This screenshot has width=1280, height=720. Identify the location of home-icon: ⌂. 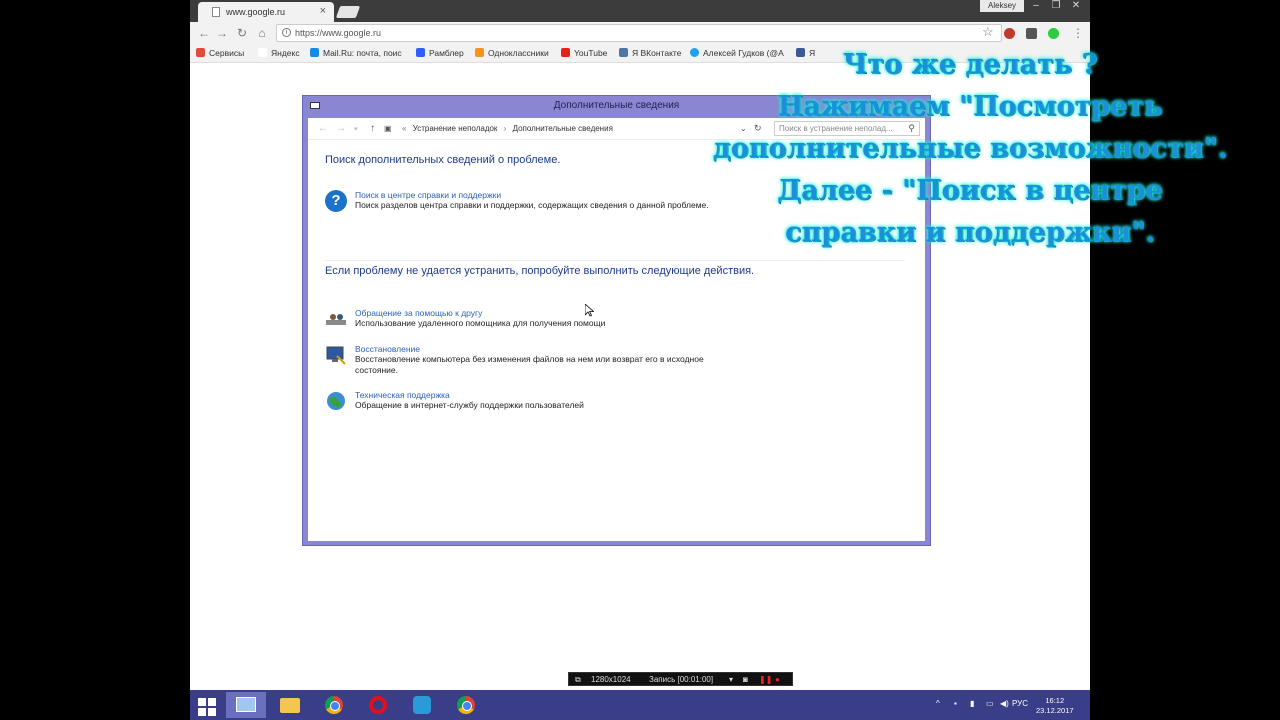
(262, 33).